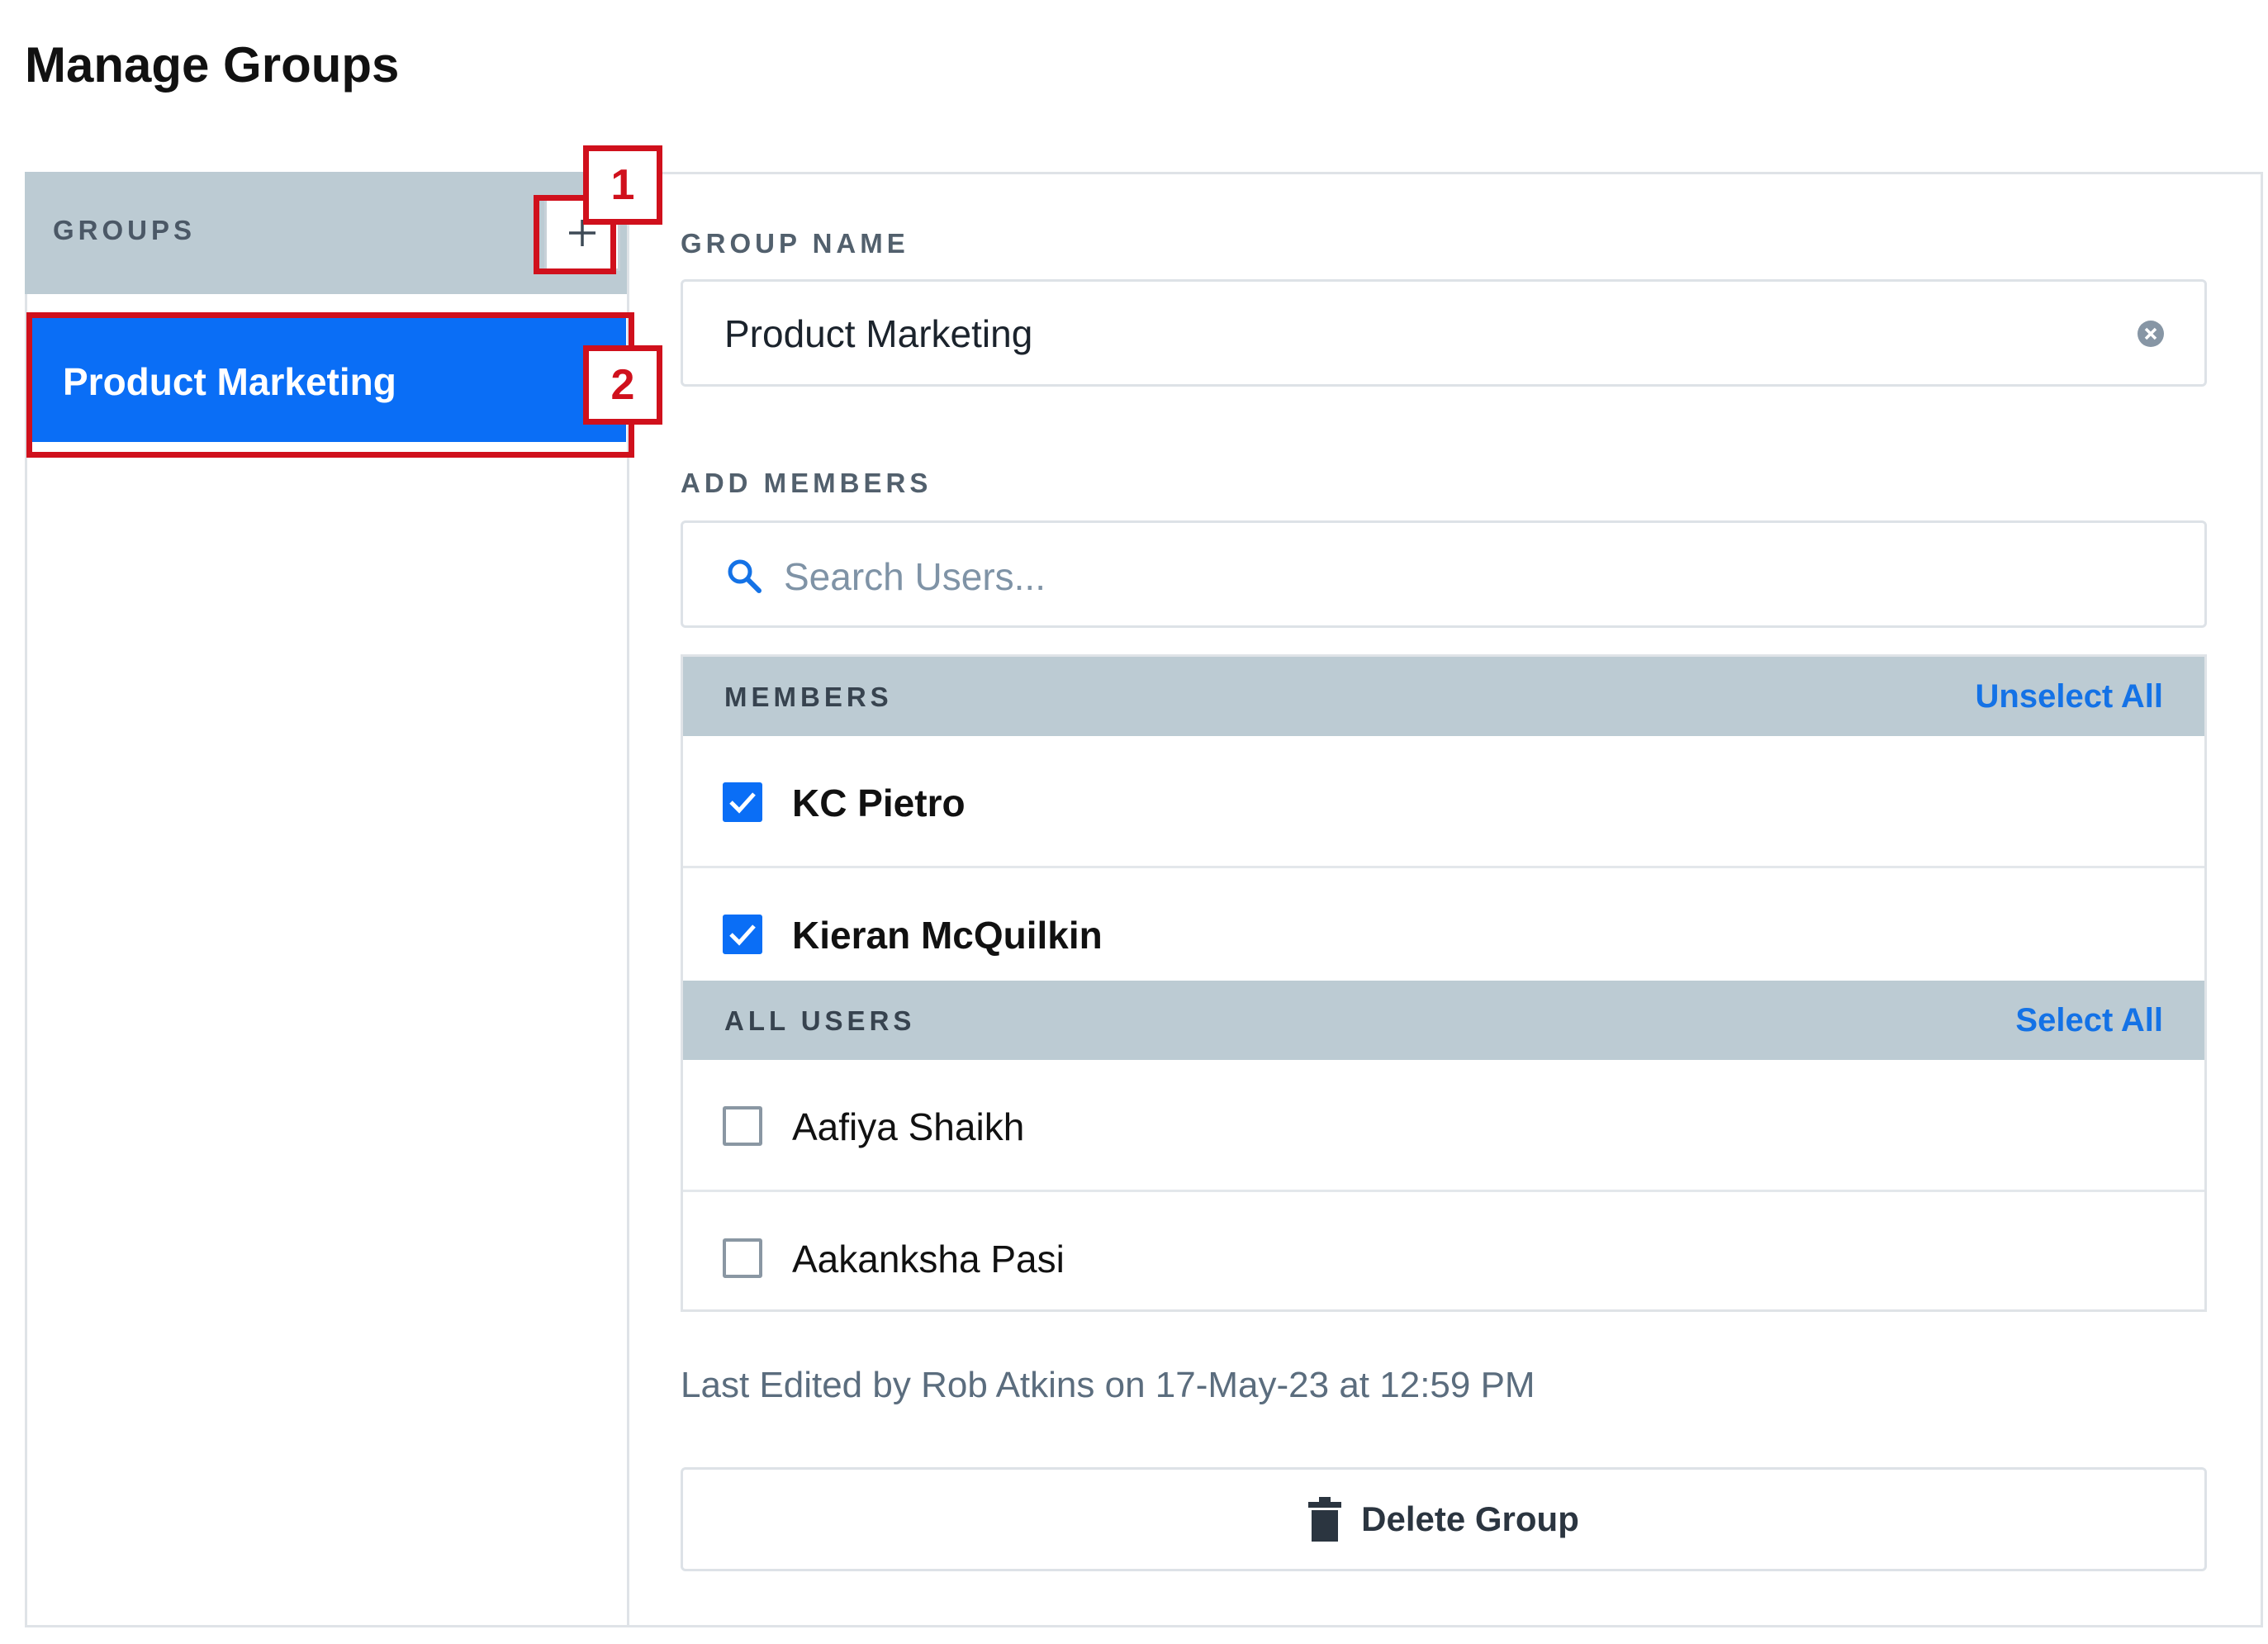  What do you see at coordinates (928, 1259) in the screenshot?
I see `user-name: Aakanksha Pasi` at bounding box center [928, 1259].